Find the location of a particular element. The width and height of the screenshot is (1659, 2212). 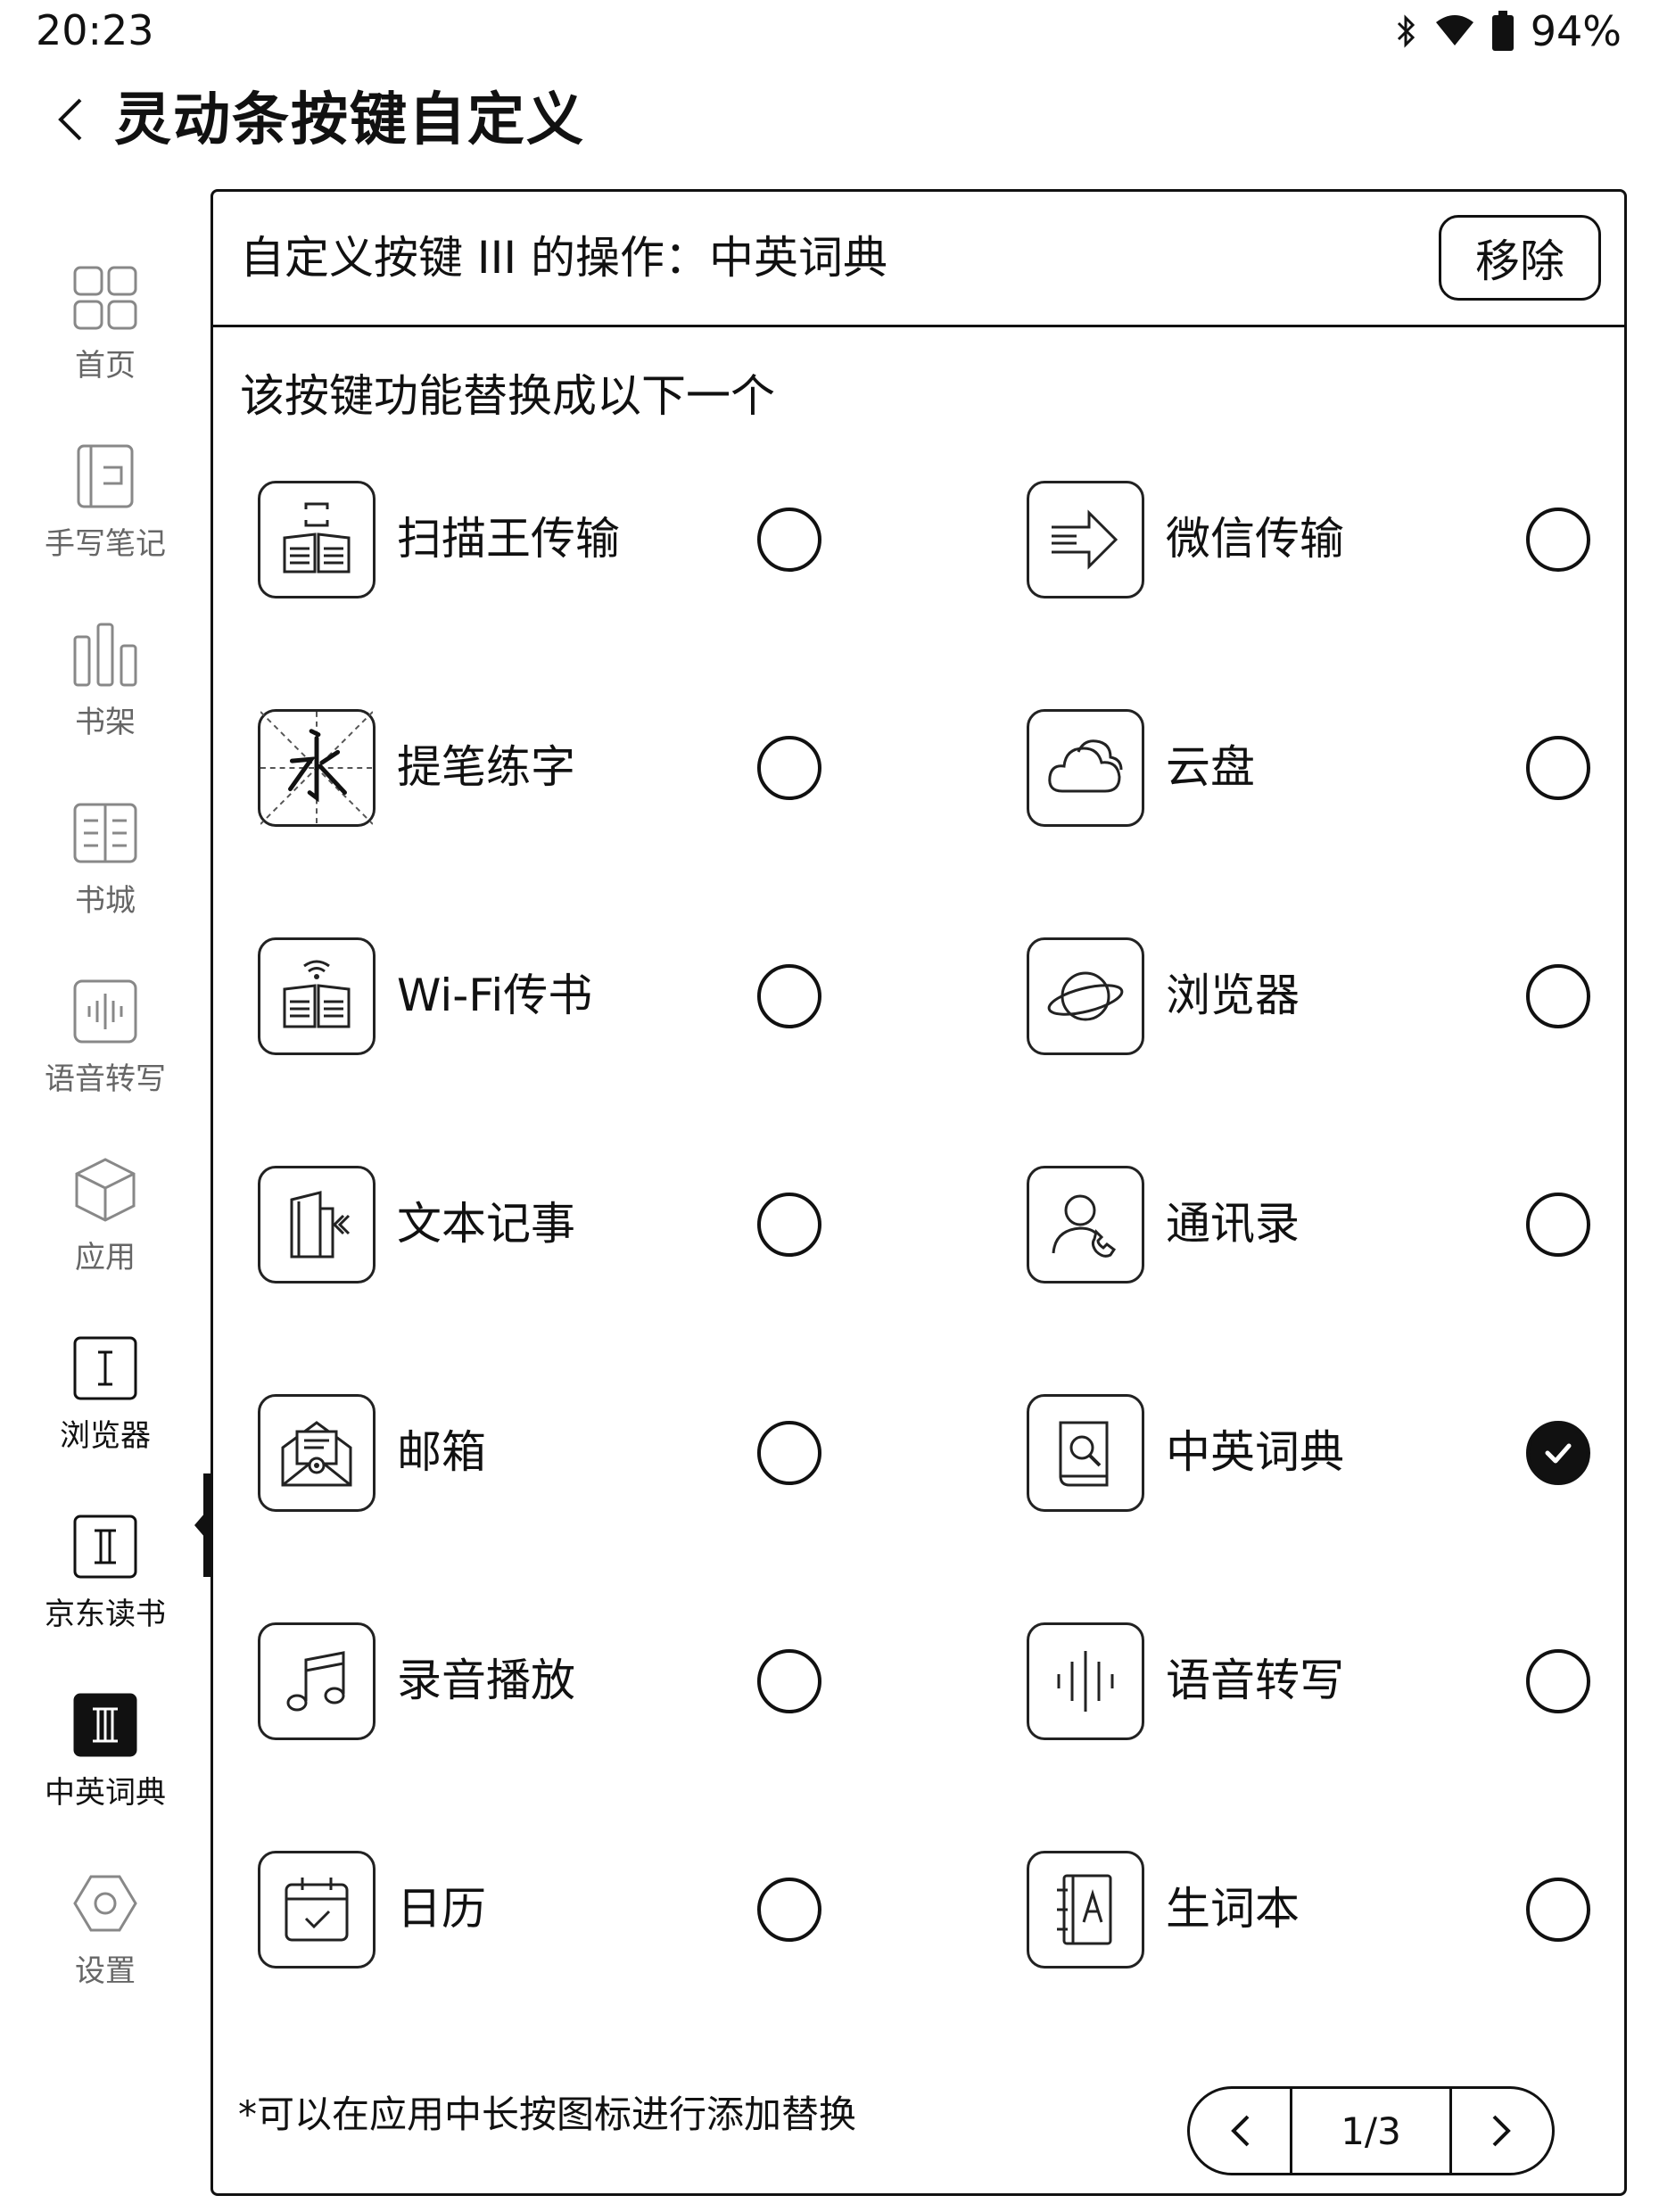

option-cloud: 云盘 is located at coordinates (1339, 772).